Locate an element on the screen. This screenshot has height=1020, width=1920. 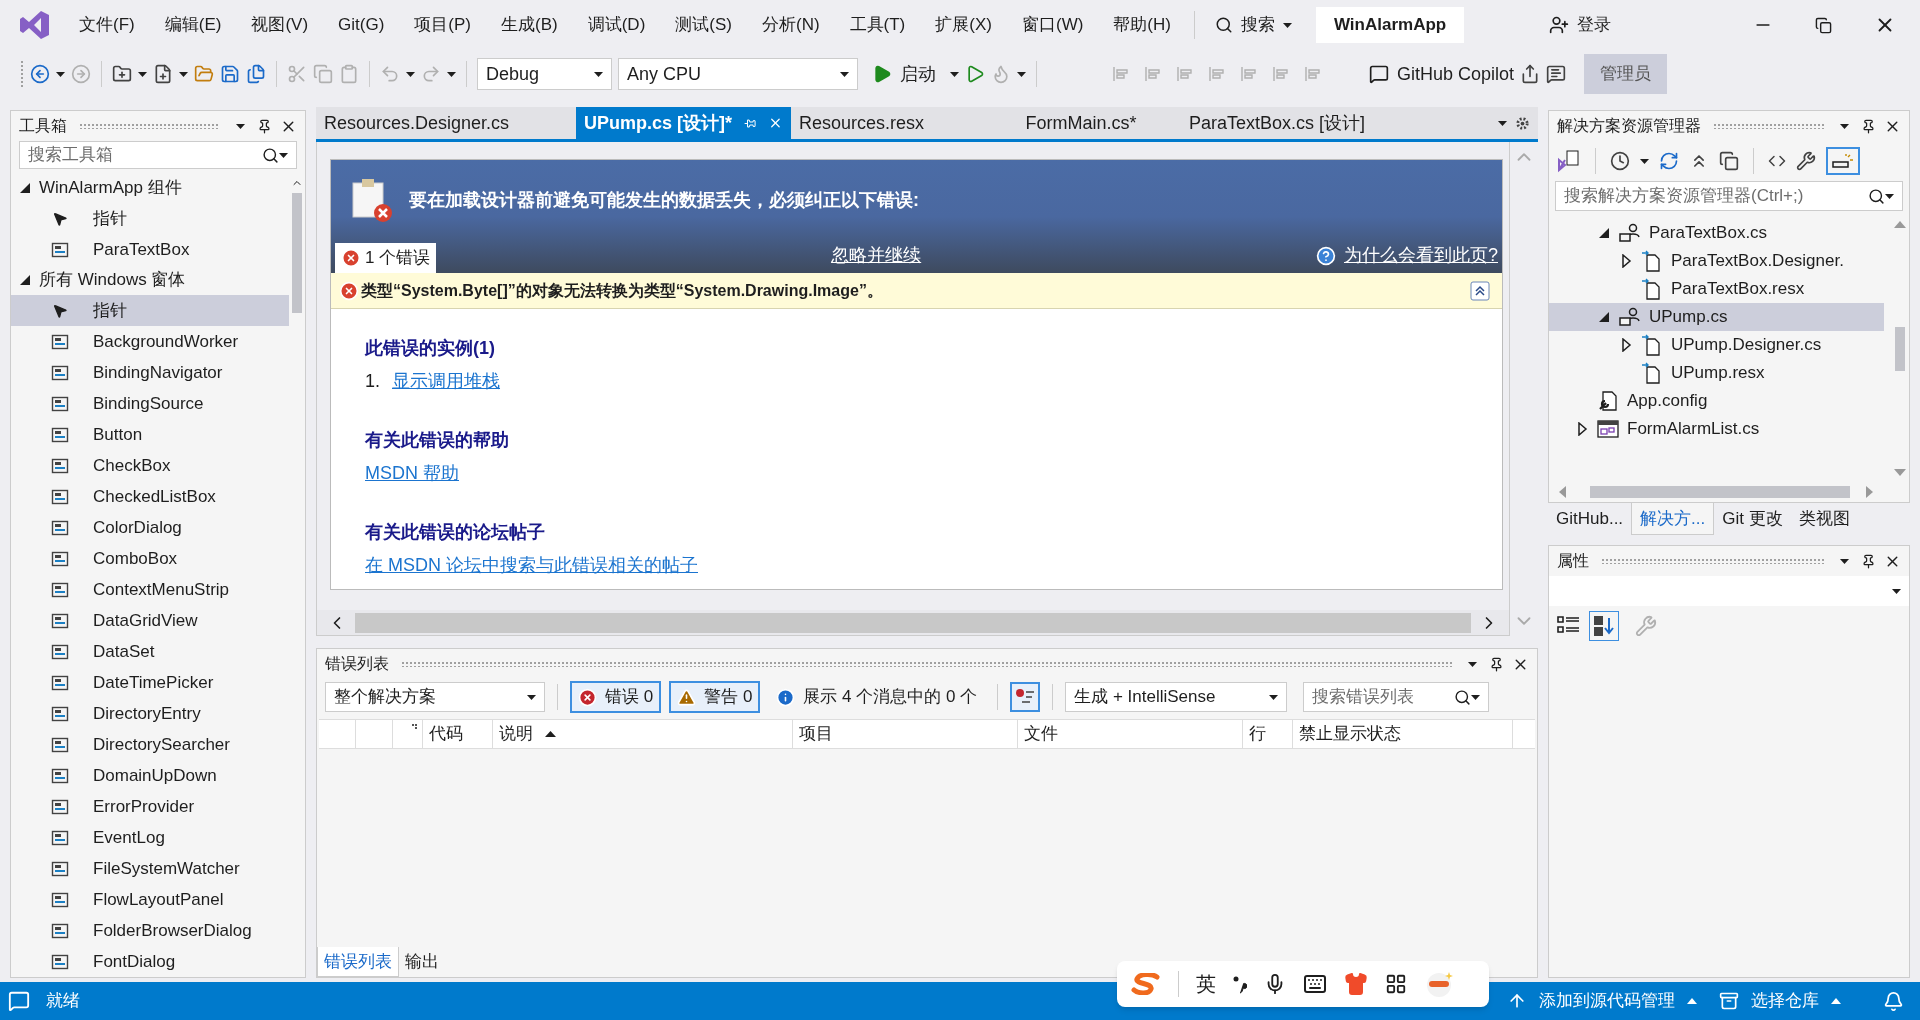
error-search-field: 搜索错误列表 is located at coordinates (1396, 697).